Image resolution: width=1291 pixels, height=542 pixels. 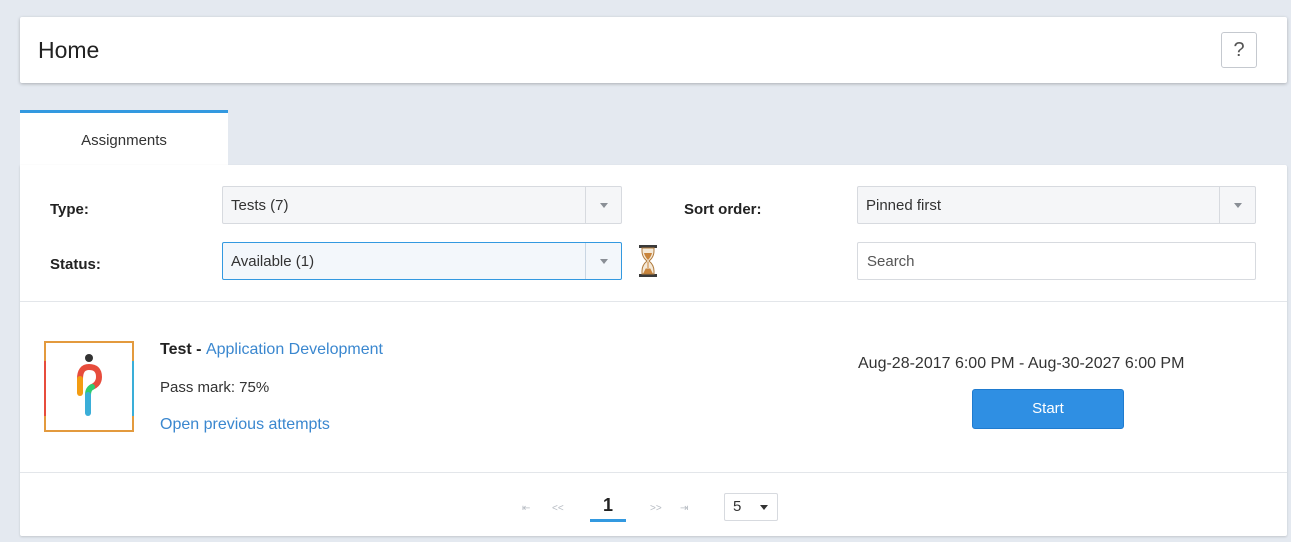 What do you see at coordinates (656, 508) in the screenshot?
I see `pager-next-icon: >>` at bounding box center [656, 508].